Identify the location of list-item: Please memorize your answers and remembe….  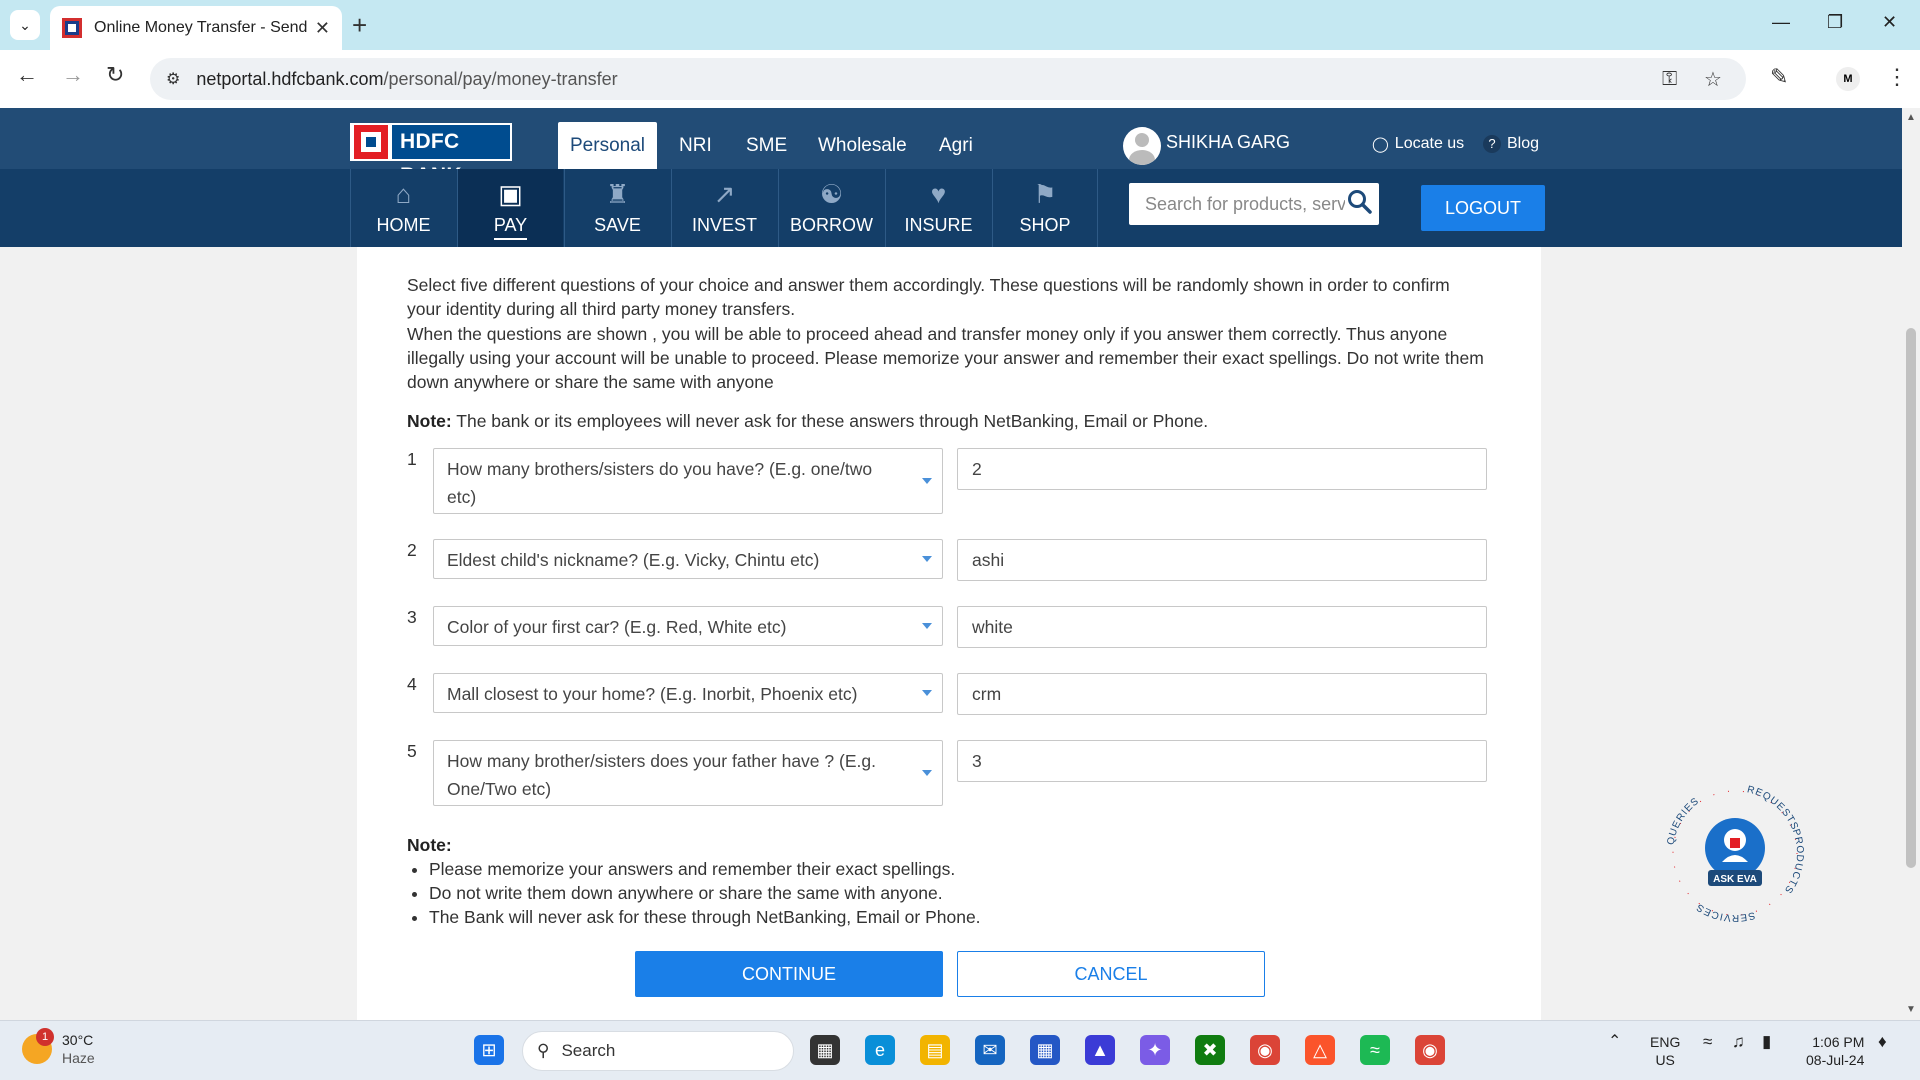
(705, 869).